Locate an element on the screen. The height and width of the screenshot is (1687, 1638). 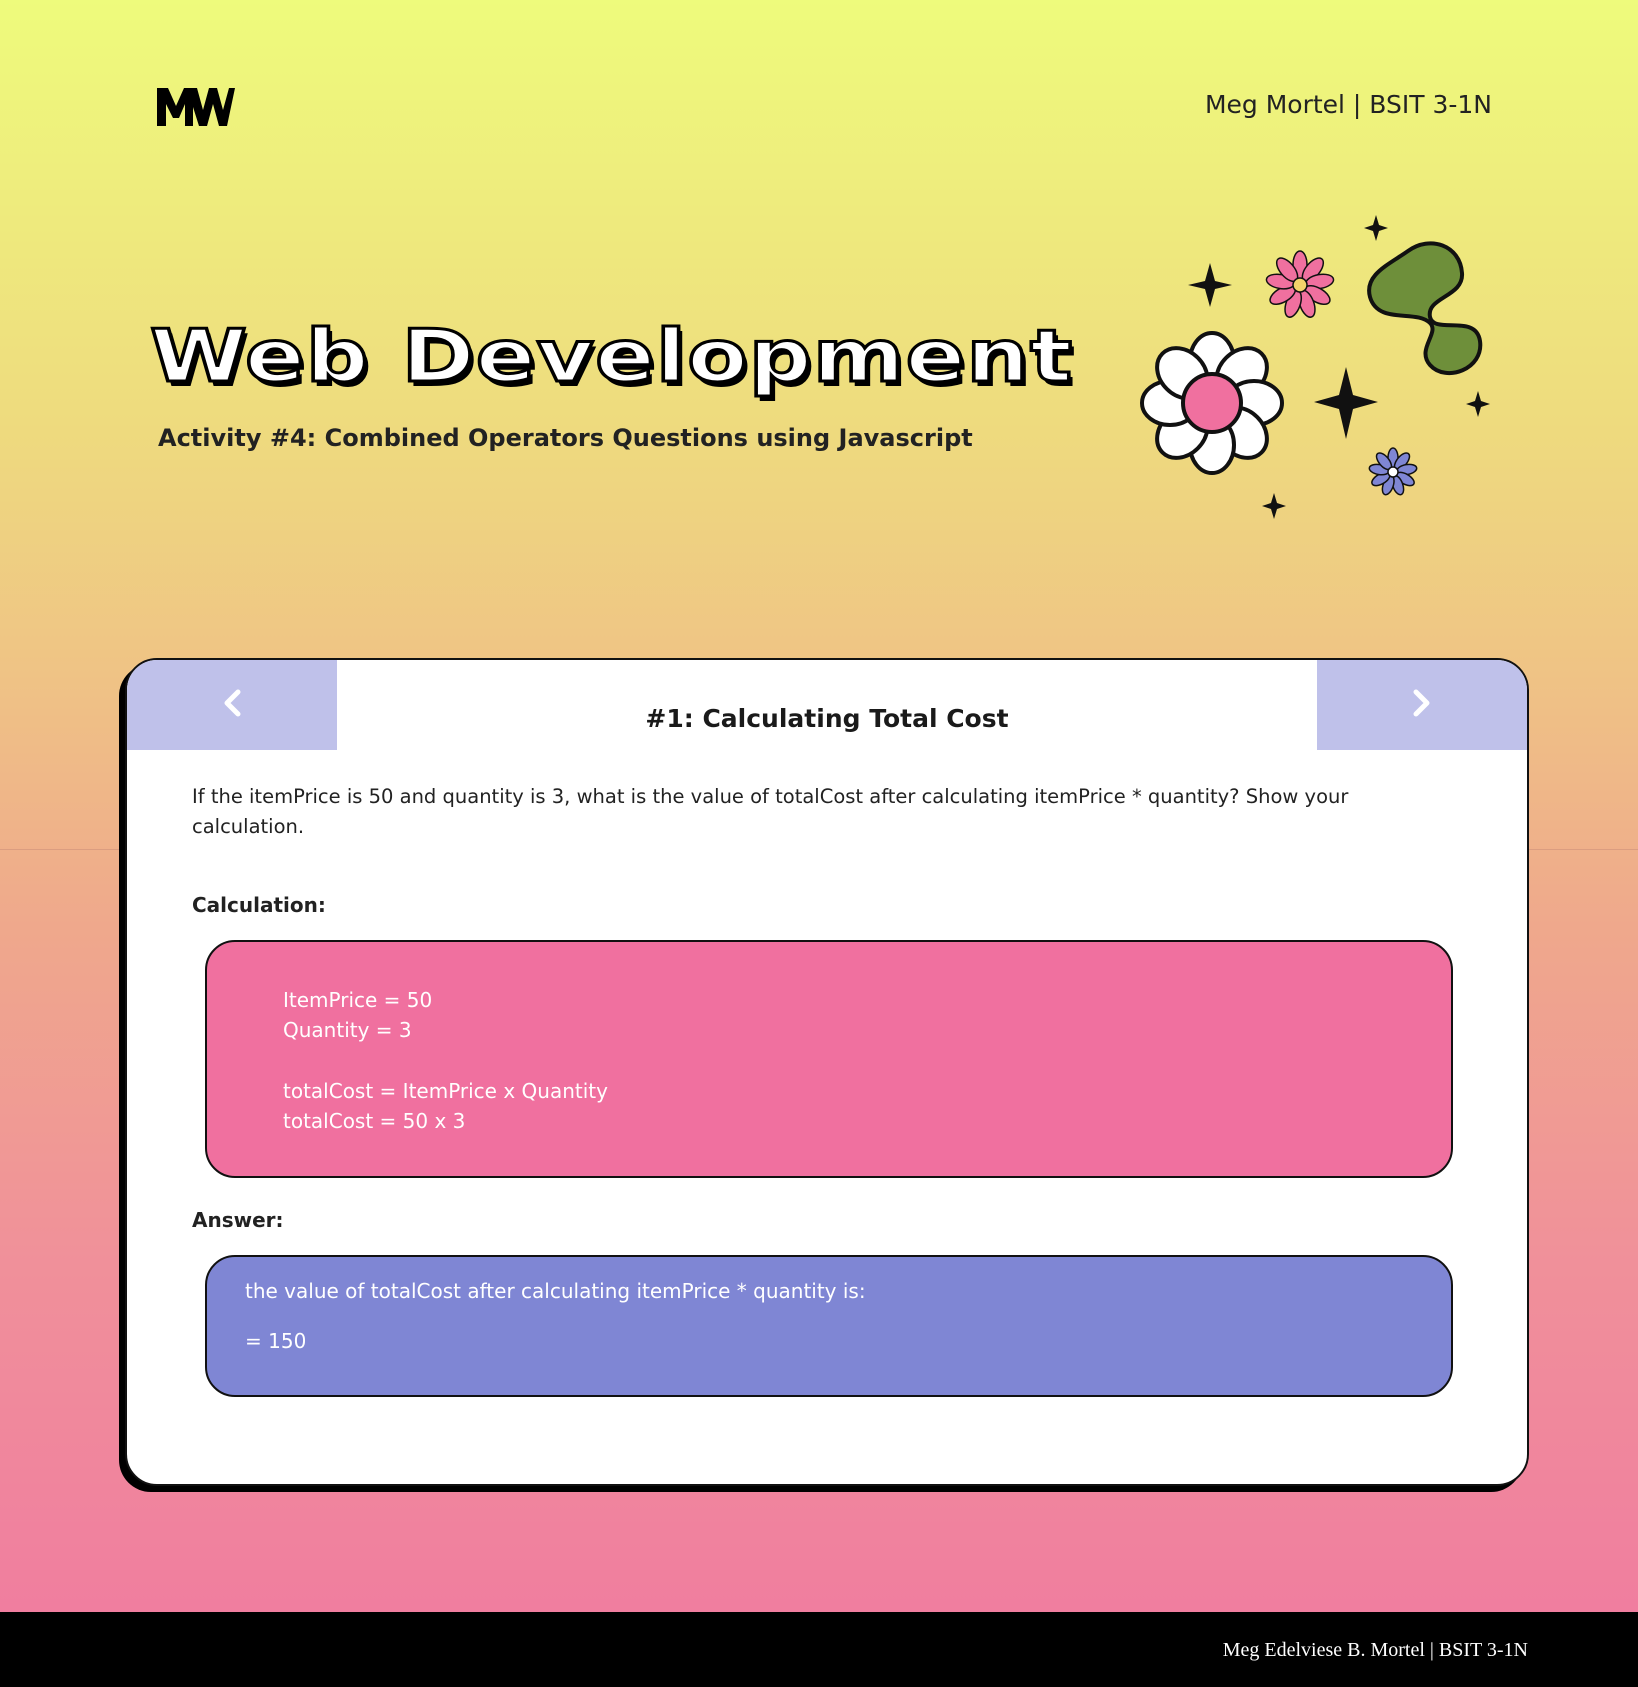
footer-author: Meg Edelviese B. Mortel | BSIT 3-1N is located at coordinates (1375, 1650).